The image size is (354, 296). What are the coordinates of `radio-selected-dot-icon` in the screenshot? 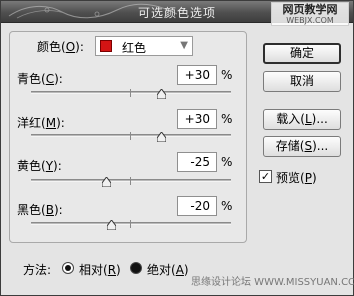 It's located at (68, 268).